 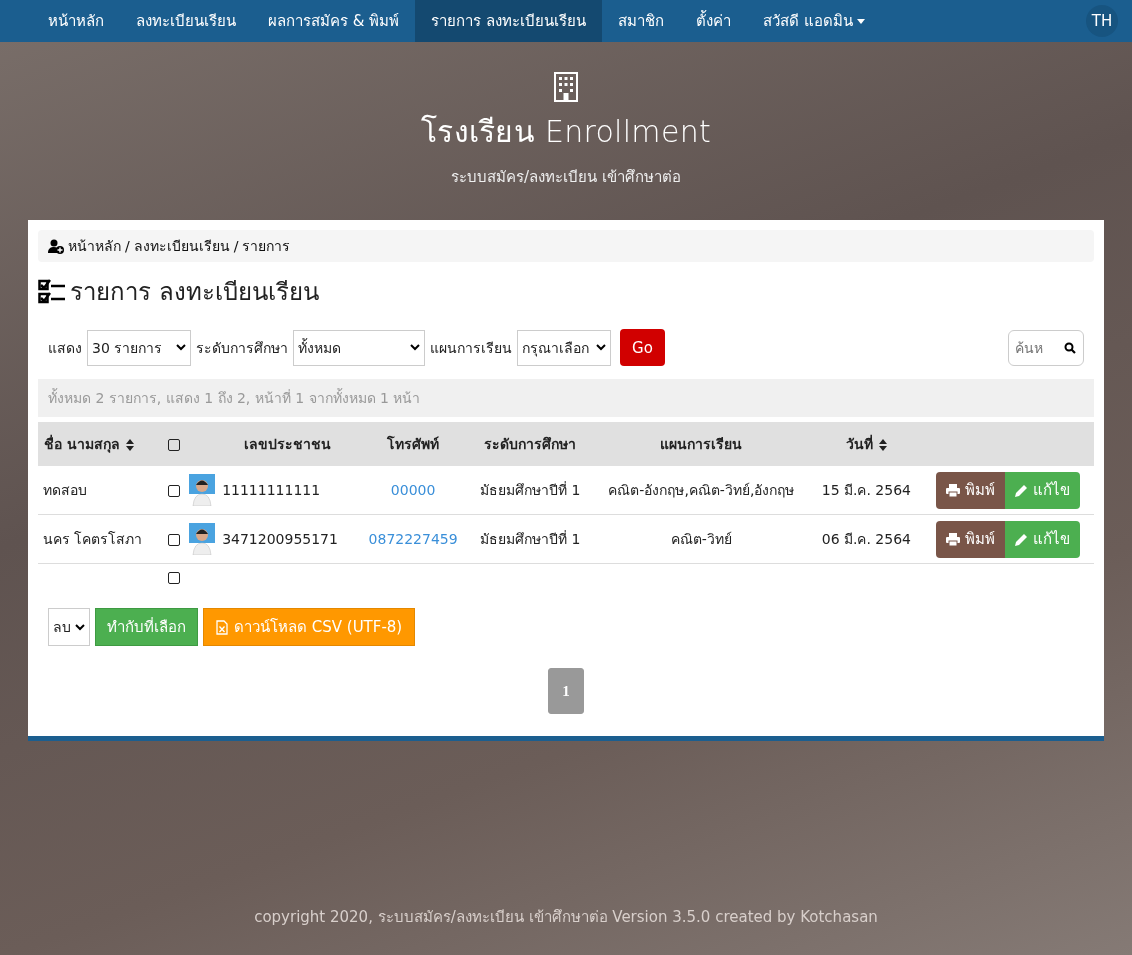 I want to click on filter-dropdown: กรุณาเลือก, so click(x=564, y=347).